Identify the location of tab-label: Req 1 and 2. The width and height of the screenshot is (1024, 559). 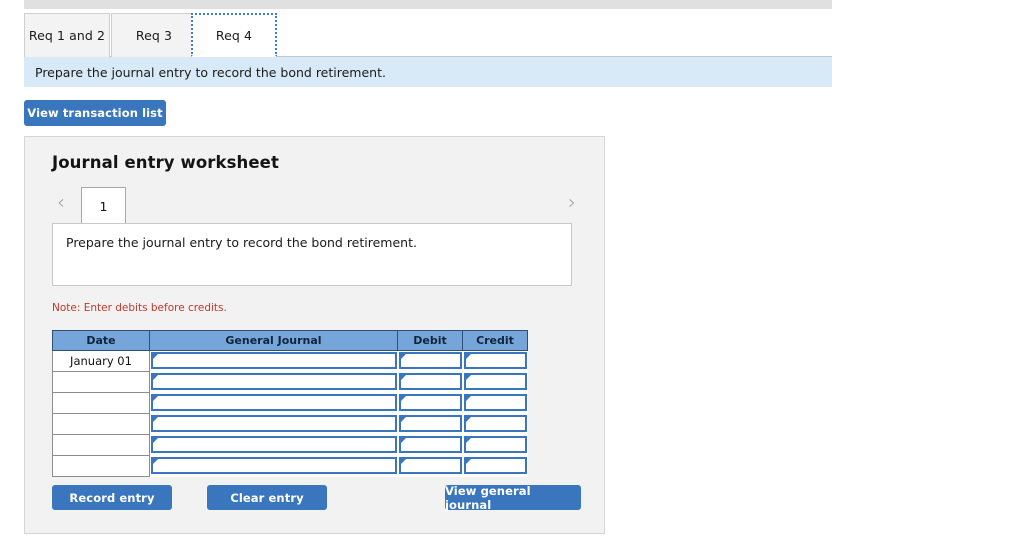
(67, 35).